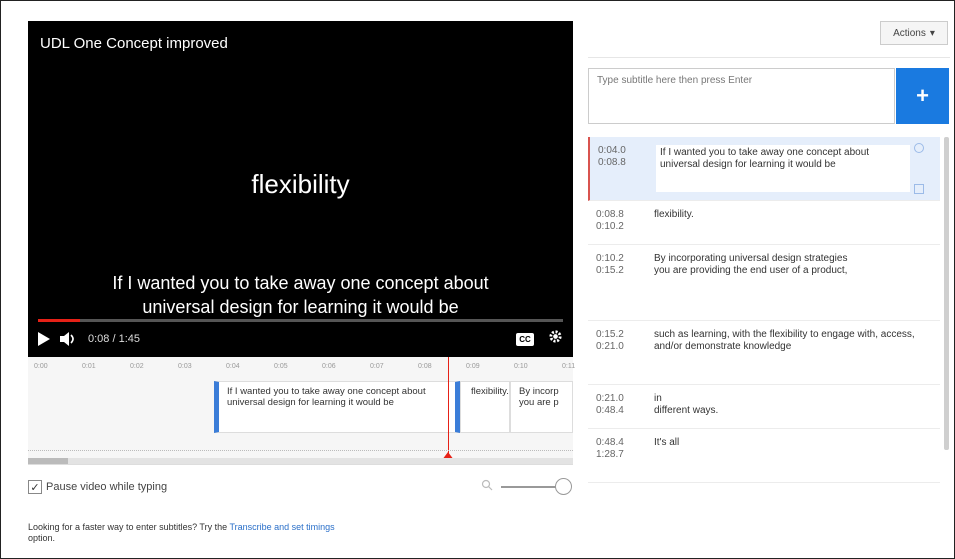 Image resolution: width=955 pixels, height=559 pixels. Describe the element at coordinates (281, 366) in the screenshot. I see `timeline-tick: 0:05` at that location.